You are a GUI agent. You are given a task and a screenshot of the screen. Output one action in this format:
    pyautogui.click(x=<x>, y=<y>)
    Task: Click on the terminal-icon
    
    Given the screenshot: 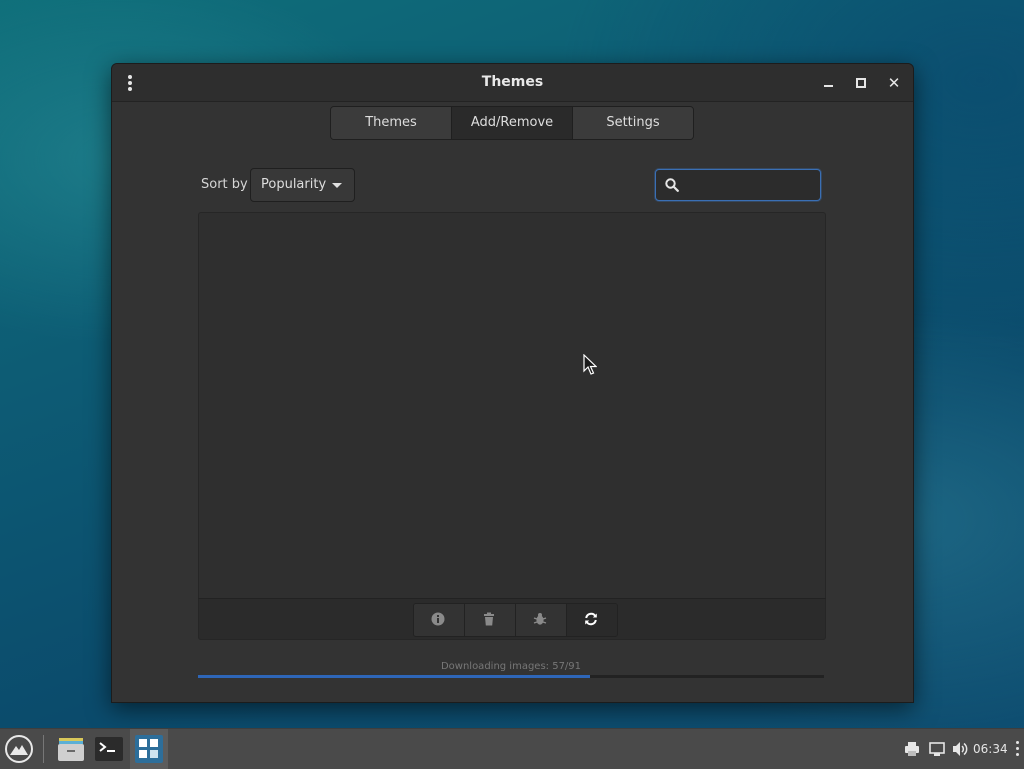 What is the action you would take?
    pyautogui.click(x=109, y=749)
    